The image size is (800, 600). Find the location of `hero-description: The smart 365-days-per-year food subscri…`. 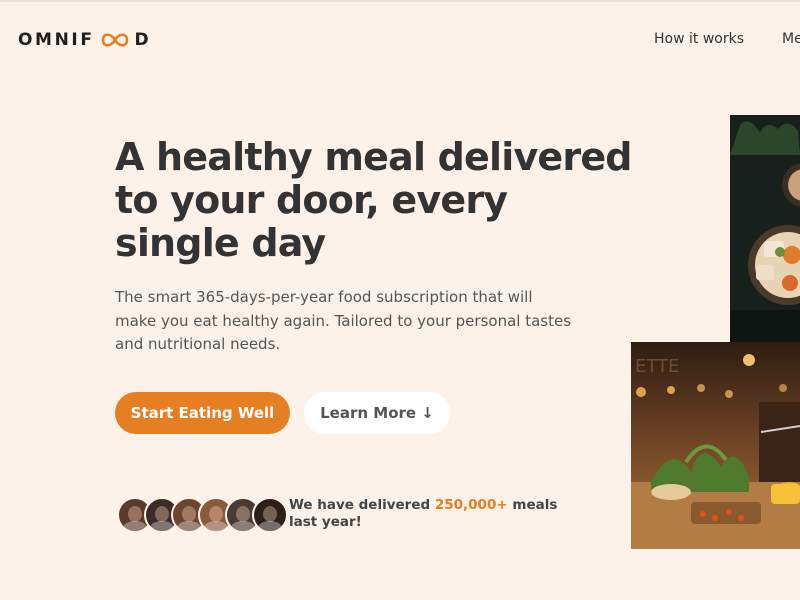

hero-description: The smart 365-days-per-year food subscri… is located at coordinates (343, 320).